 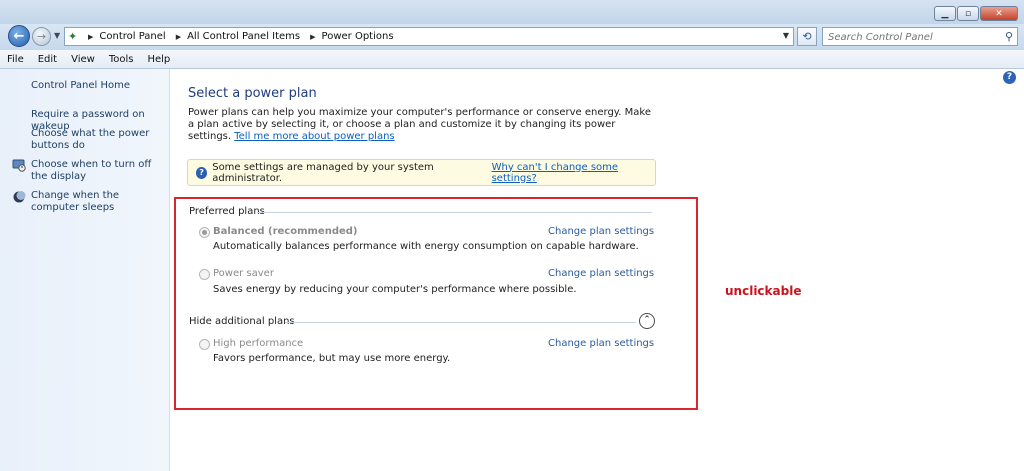 I want to click on breadcrumb-power-options: Power Options, so click(x=358, y=36).